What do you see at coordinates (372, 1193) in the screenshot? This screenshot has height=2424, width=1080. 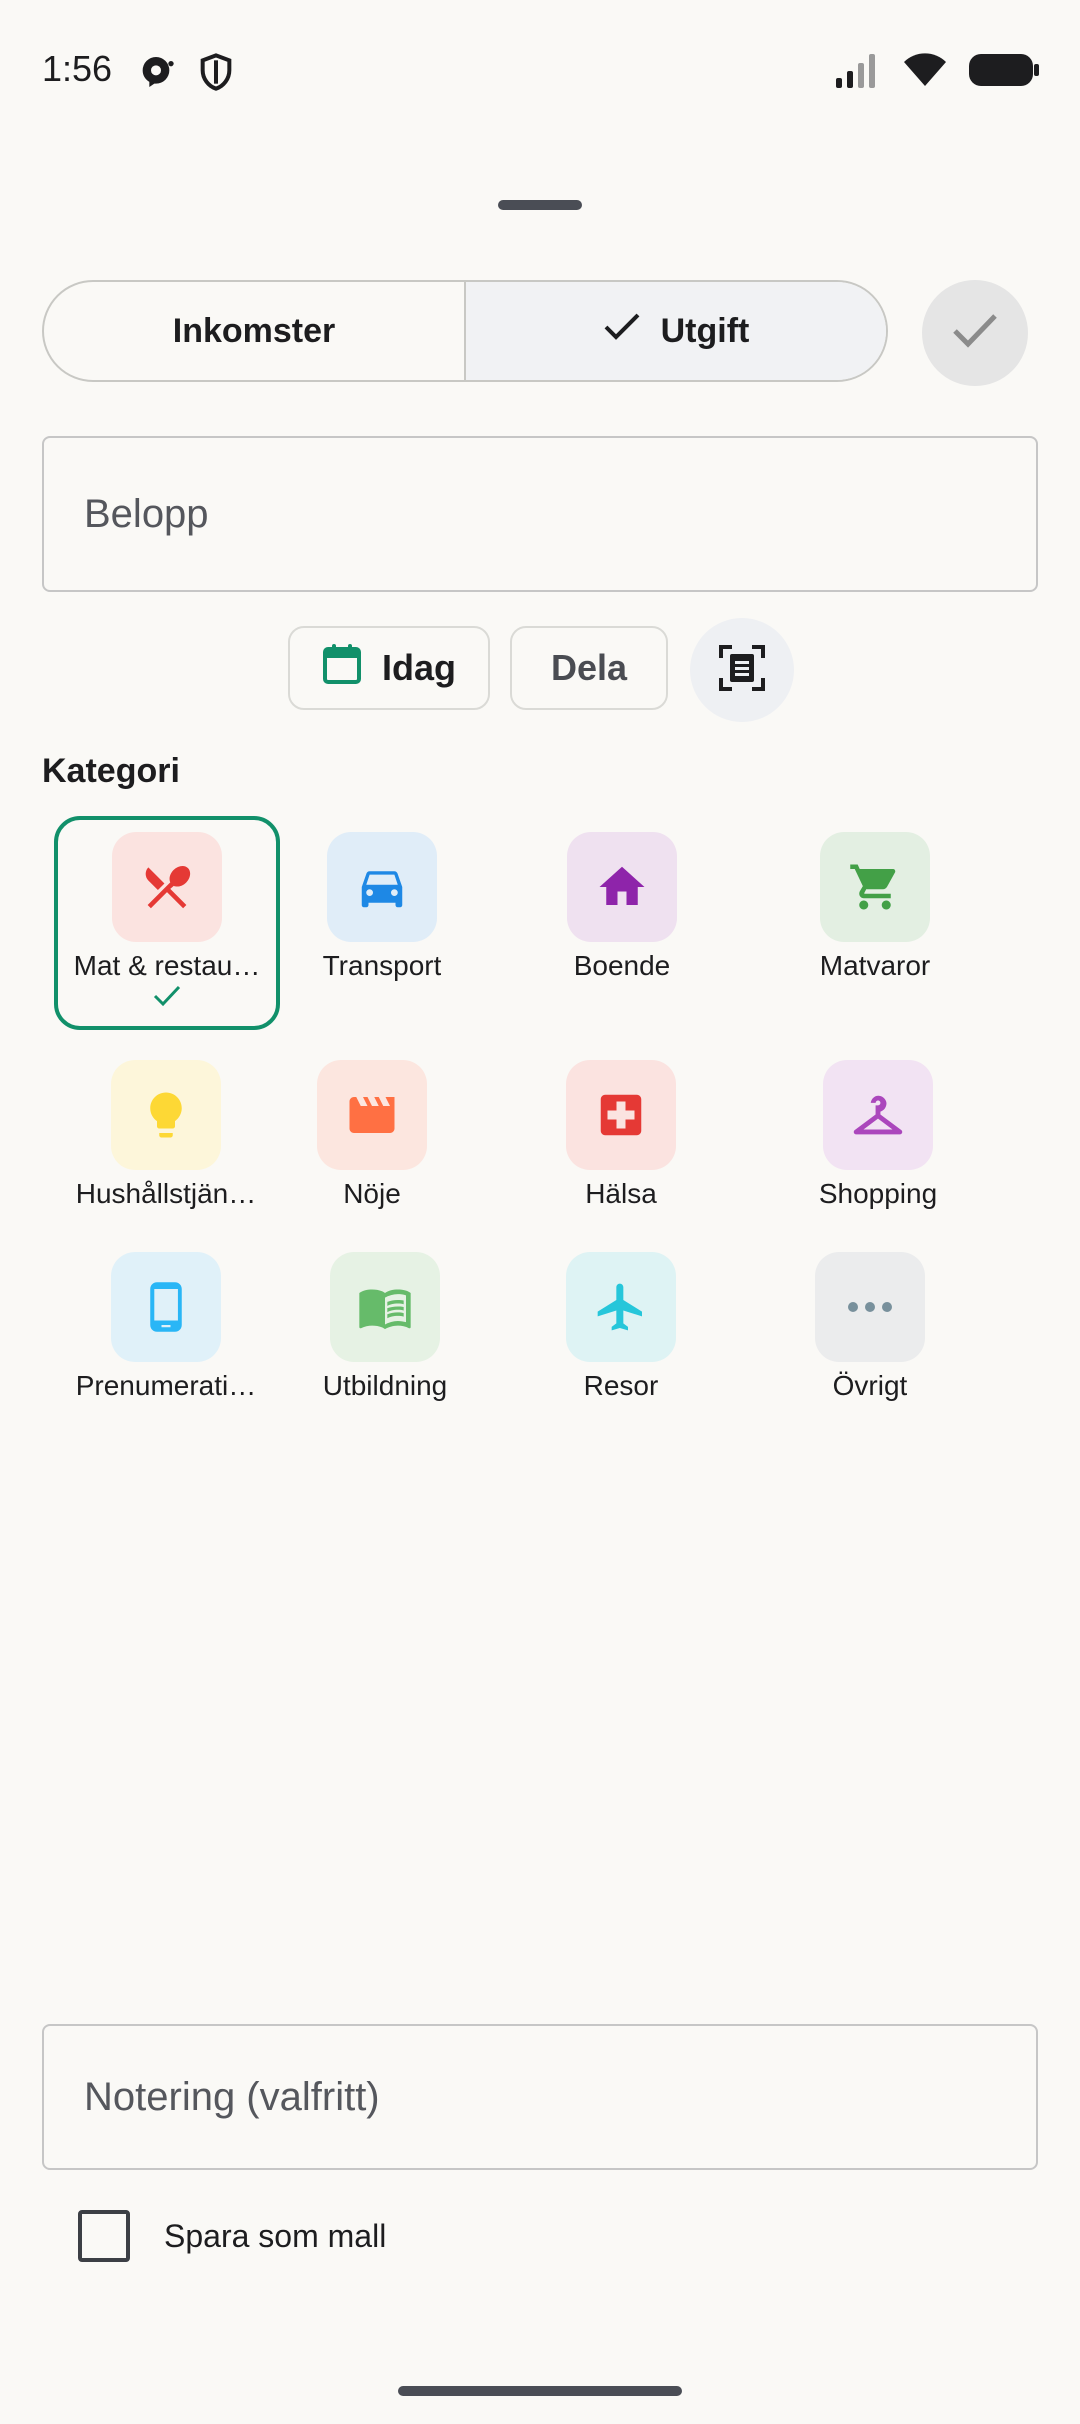 I see `category-label: Nöje` at bounding box center [372, 1193].